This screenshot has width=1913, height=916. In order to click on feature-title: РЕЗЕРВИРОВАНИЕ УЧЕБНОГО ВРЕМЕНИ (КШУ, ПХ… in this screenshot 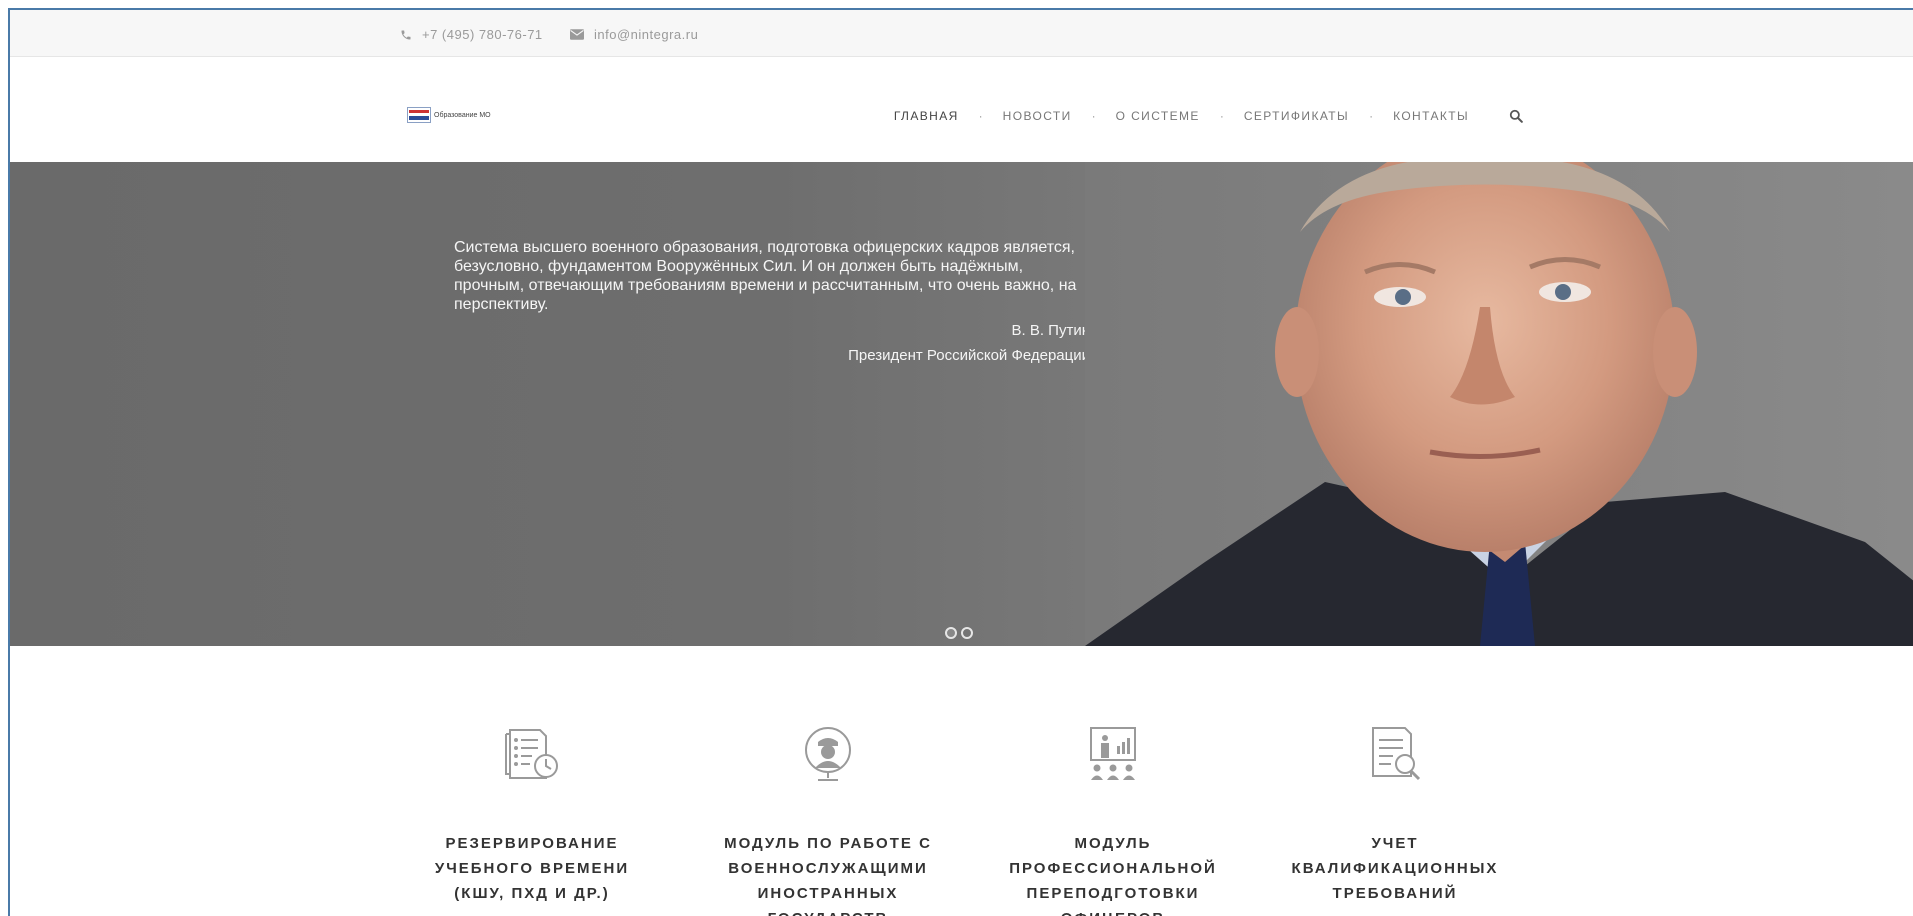, I will do `click(532, 868)`.